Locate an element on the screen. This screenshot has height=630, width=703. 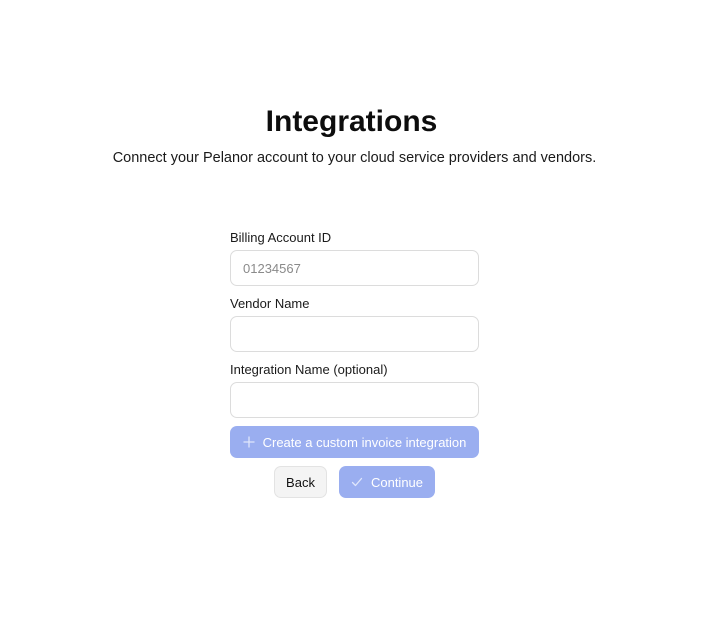
navigation-buttons: Back Continue is located at coordinates (351, 482).